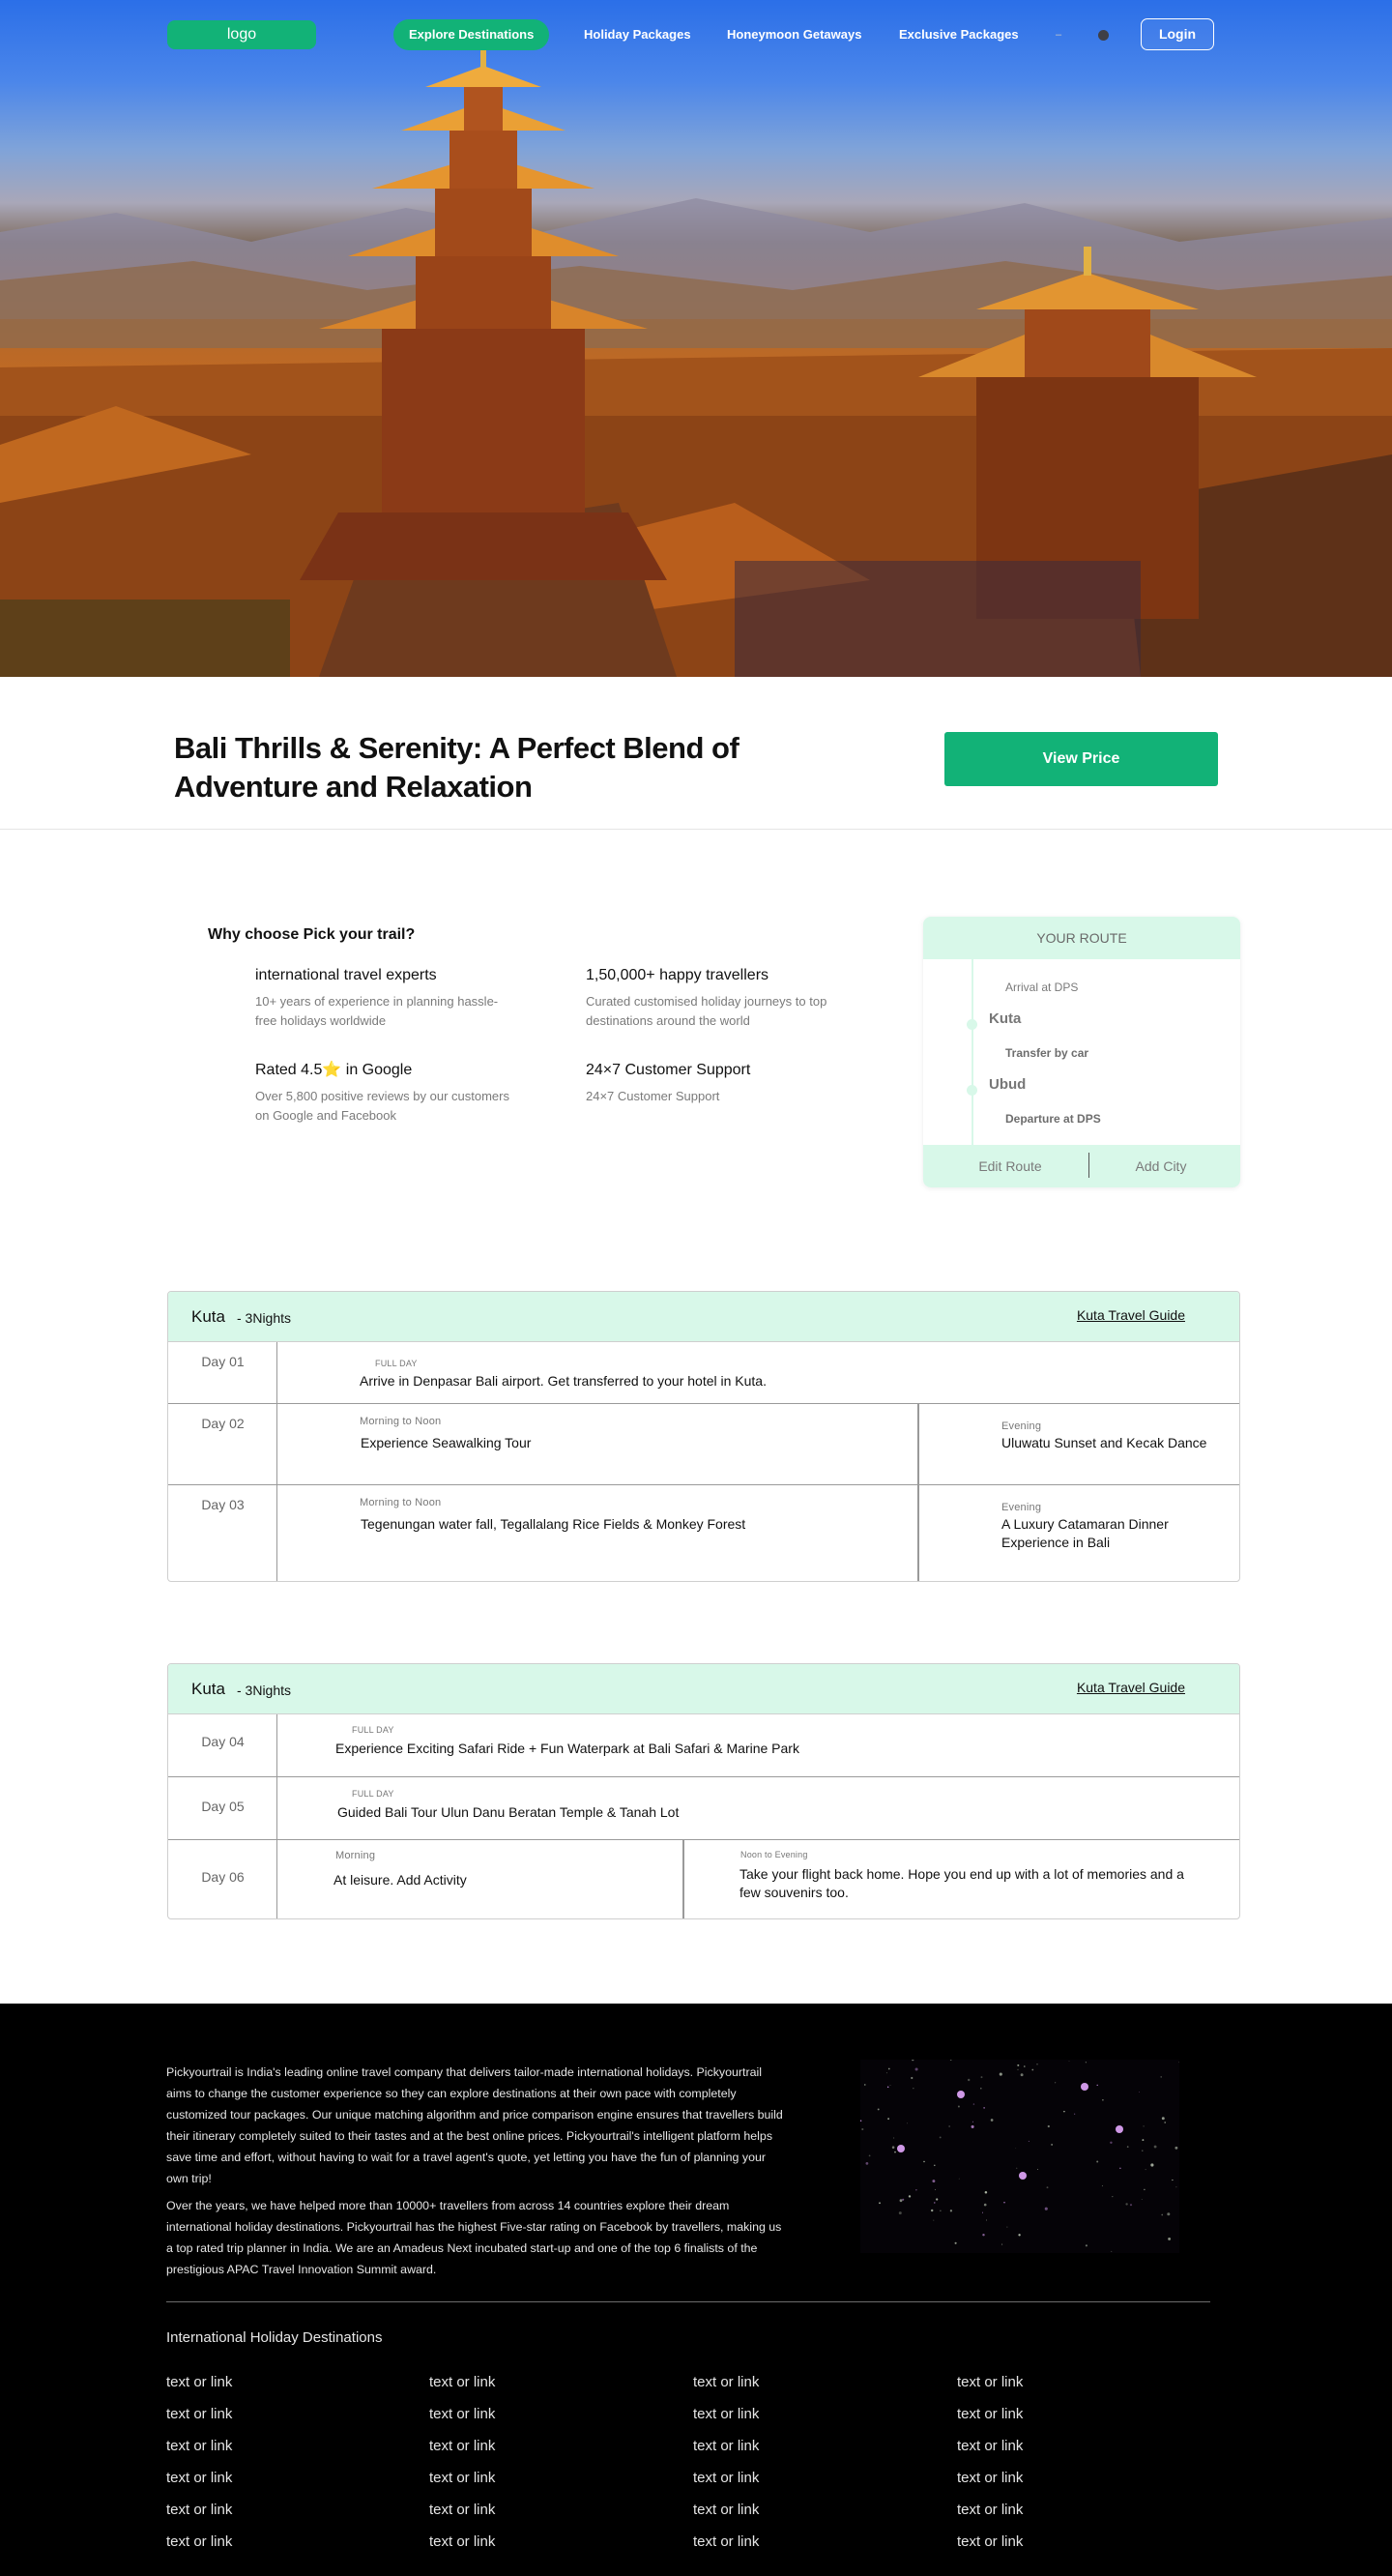 The image size is (1392, 2576). Describe the element at coordinates (688, 2301) in the screenshot. I see `footer-divider` at that location.